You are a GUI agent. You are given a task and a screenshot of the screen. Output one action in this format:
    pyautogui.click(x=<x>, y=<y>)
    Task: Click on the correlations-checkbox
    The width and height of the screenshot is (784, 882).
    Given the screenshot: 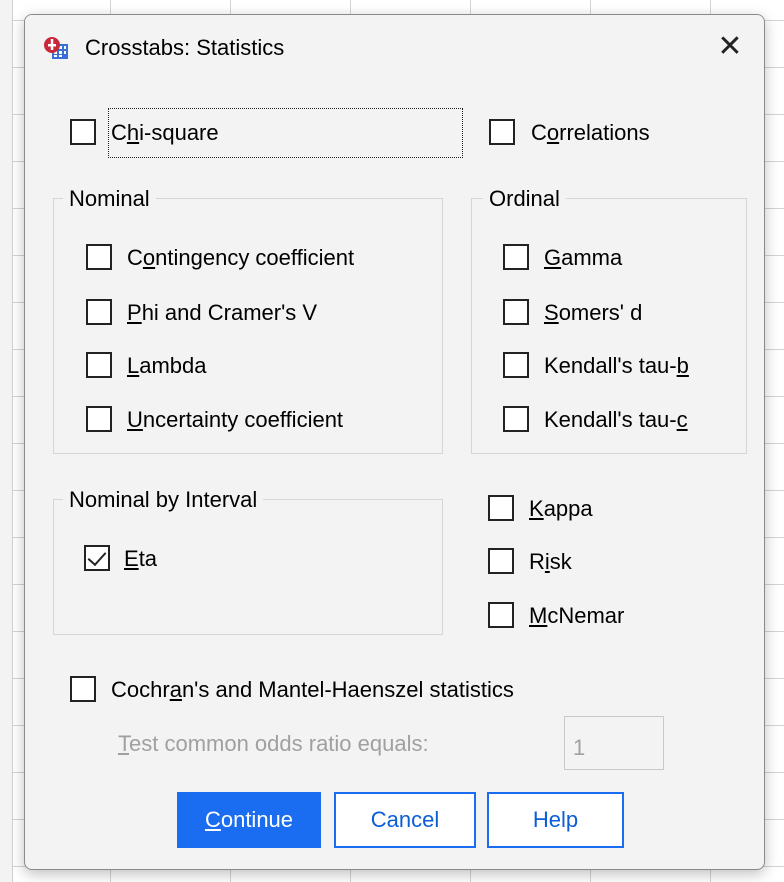 What is the action you would take?
    pyautogui.click(x=502, y=132)
    